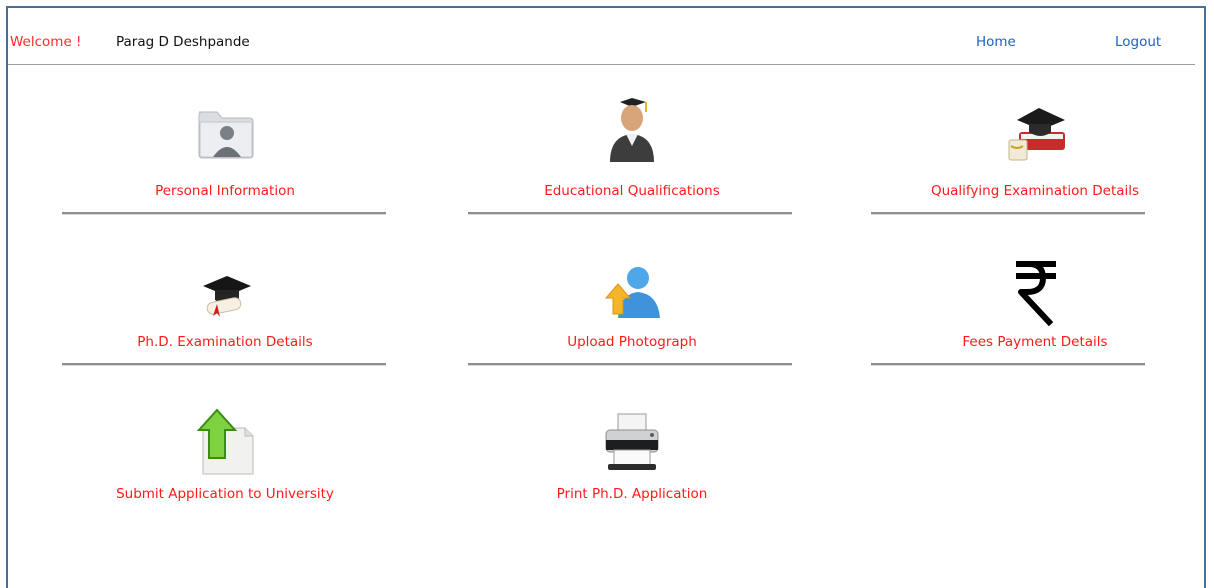 The image size is (1214, 588). Describe the element at coordinates (46, 42) in the screenshot. I see `welcome-text: Welcome !` at that location.